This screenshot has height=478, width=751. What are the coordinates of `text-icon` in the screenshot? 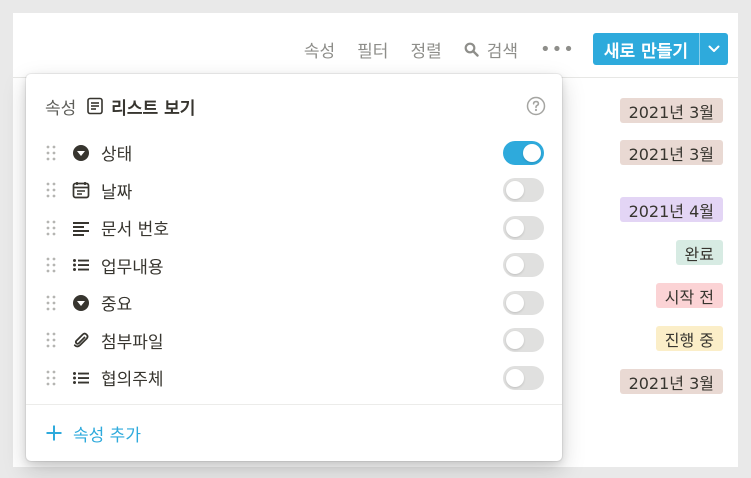 It's located at (81, 228).